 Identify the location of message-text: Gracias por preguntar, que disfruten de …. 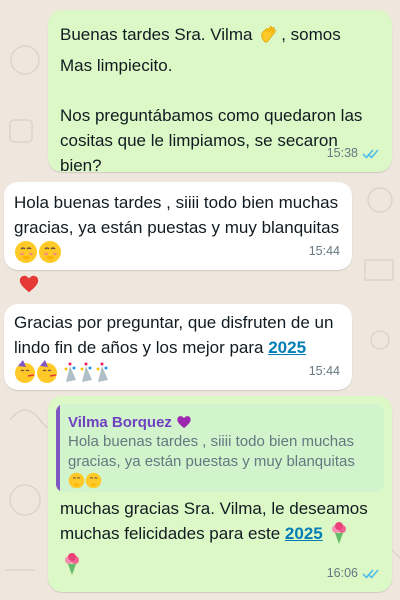
(178, 350).